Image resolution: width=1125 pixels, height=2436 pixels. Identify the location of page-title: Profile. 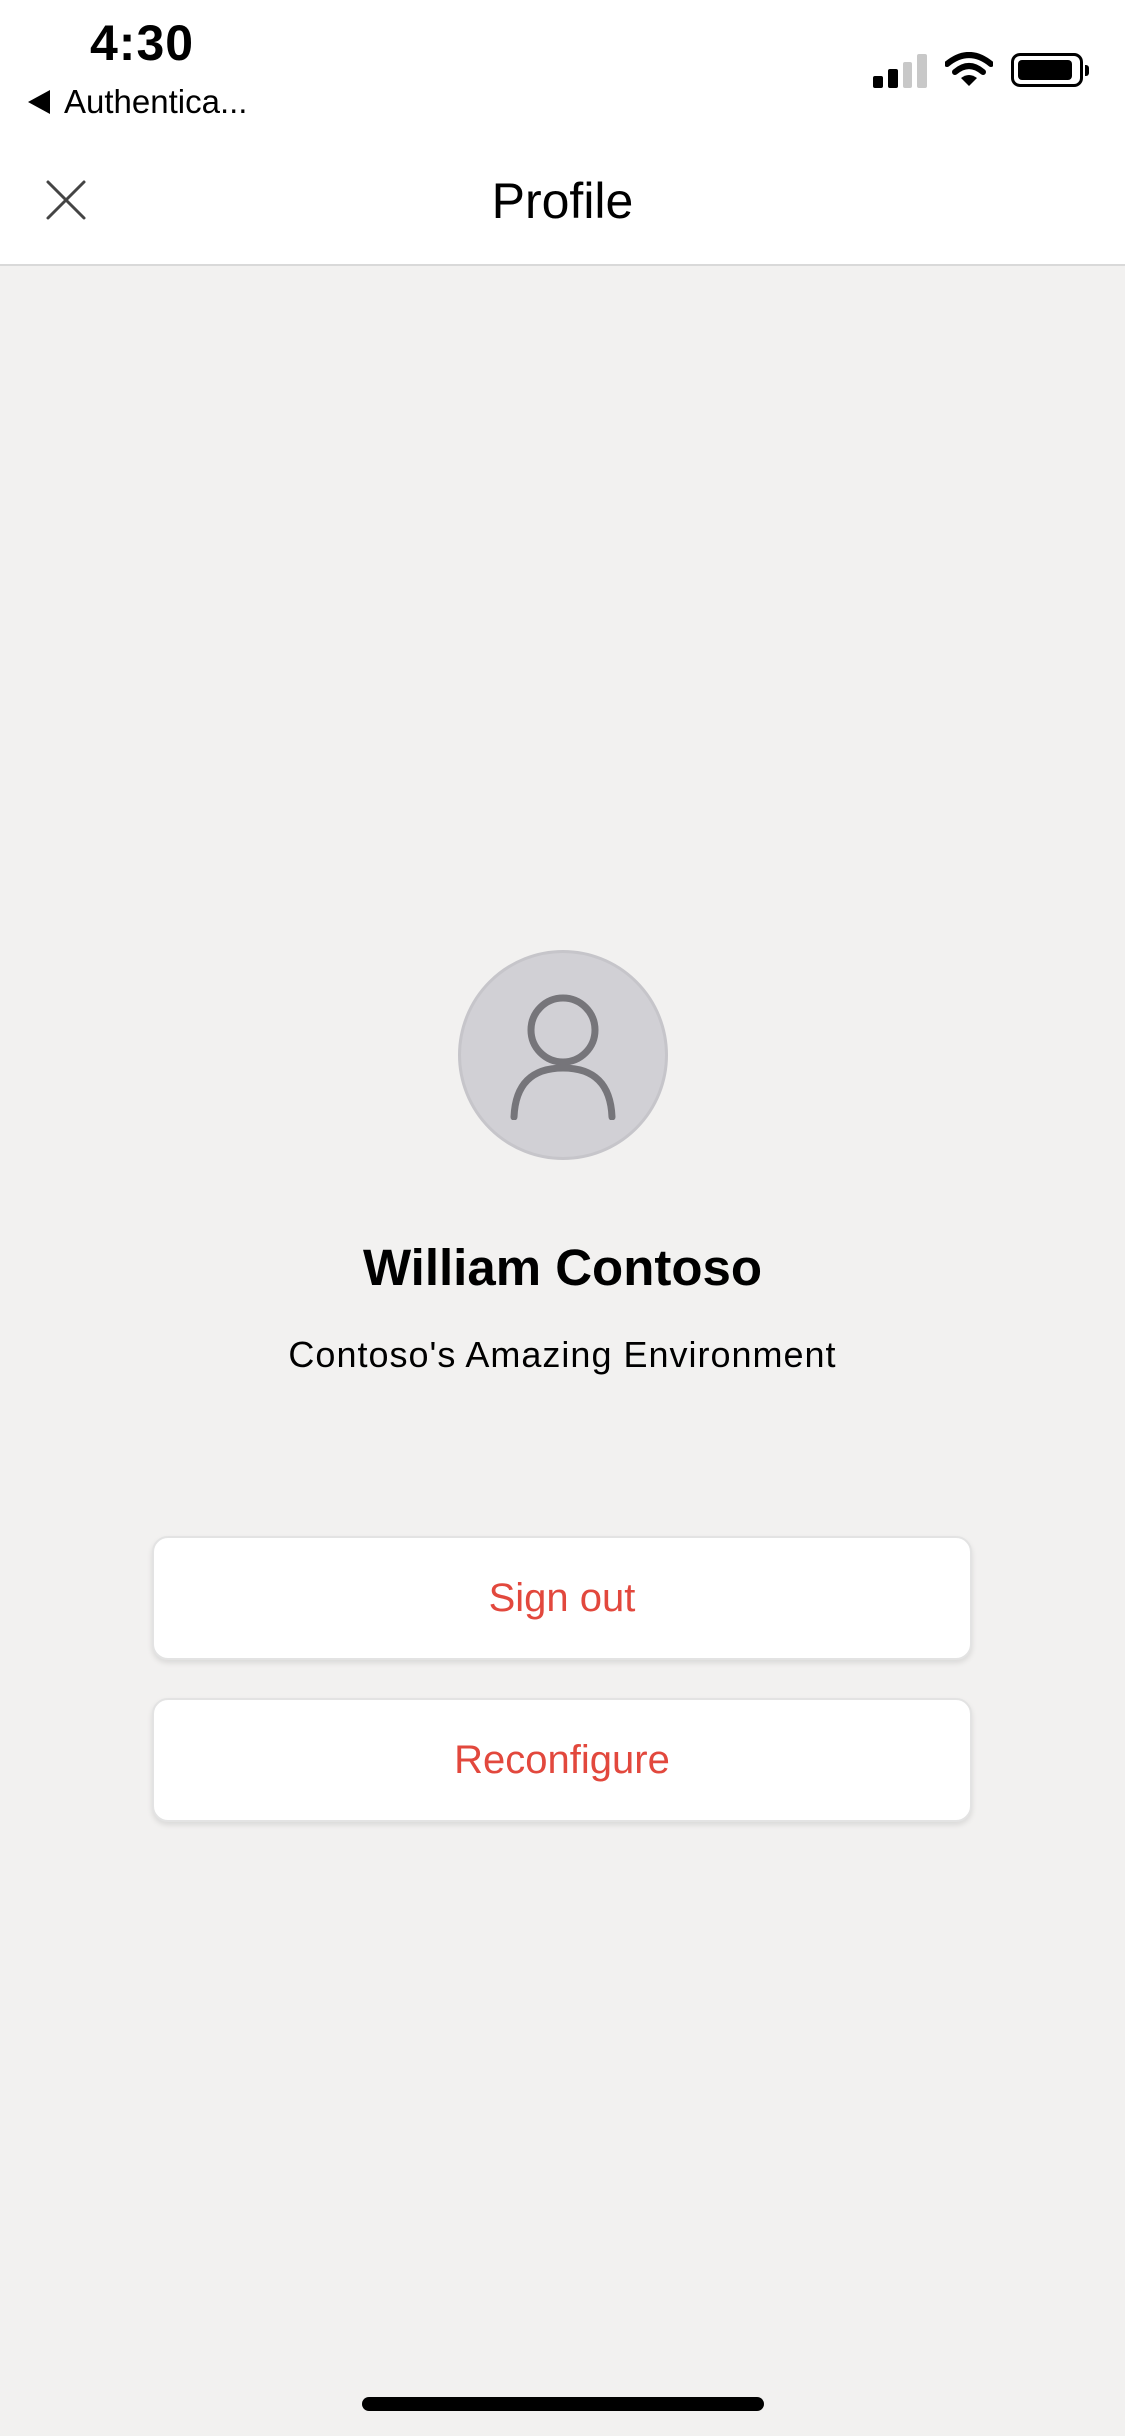
(562, 201).